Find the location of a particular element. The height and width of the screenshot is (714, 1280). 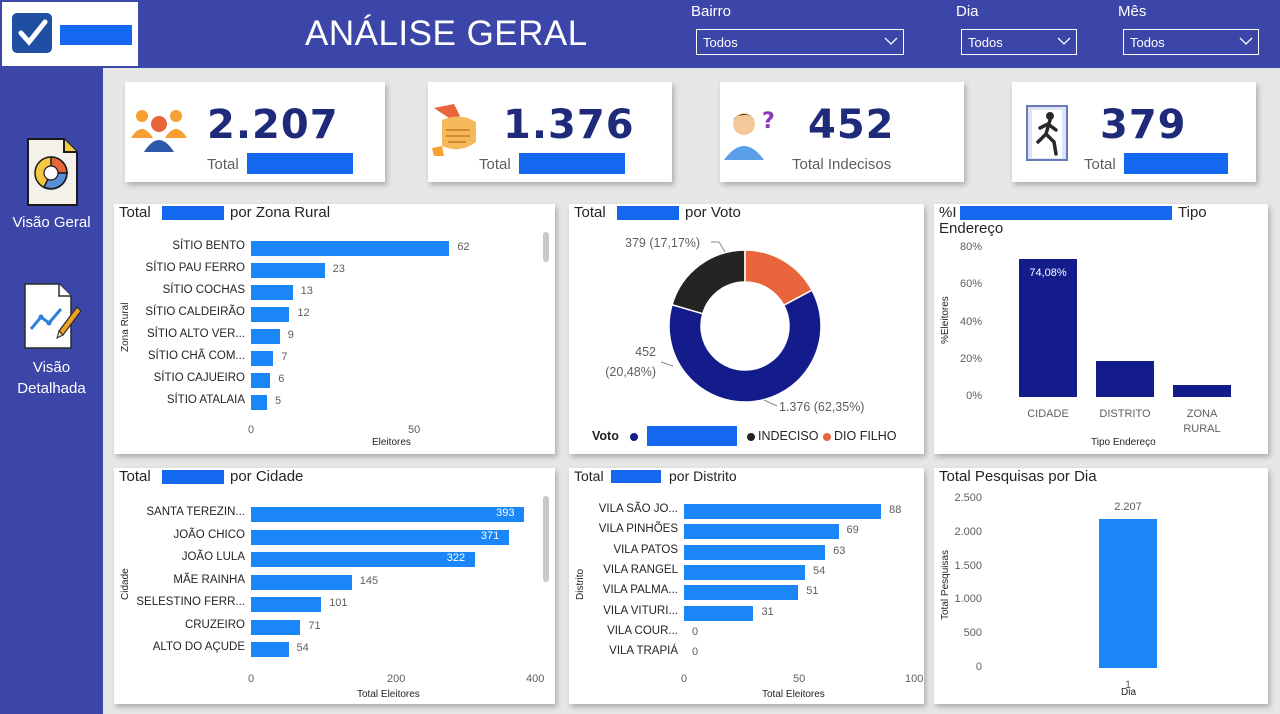

data-label: 69 is located at coordinates (852, 530).